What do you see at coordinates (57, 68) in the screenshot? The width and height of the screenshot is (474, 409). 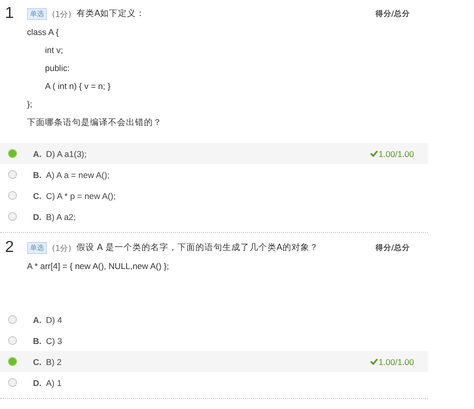 I see `question-line: public:` at bounding box center [57, 68].